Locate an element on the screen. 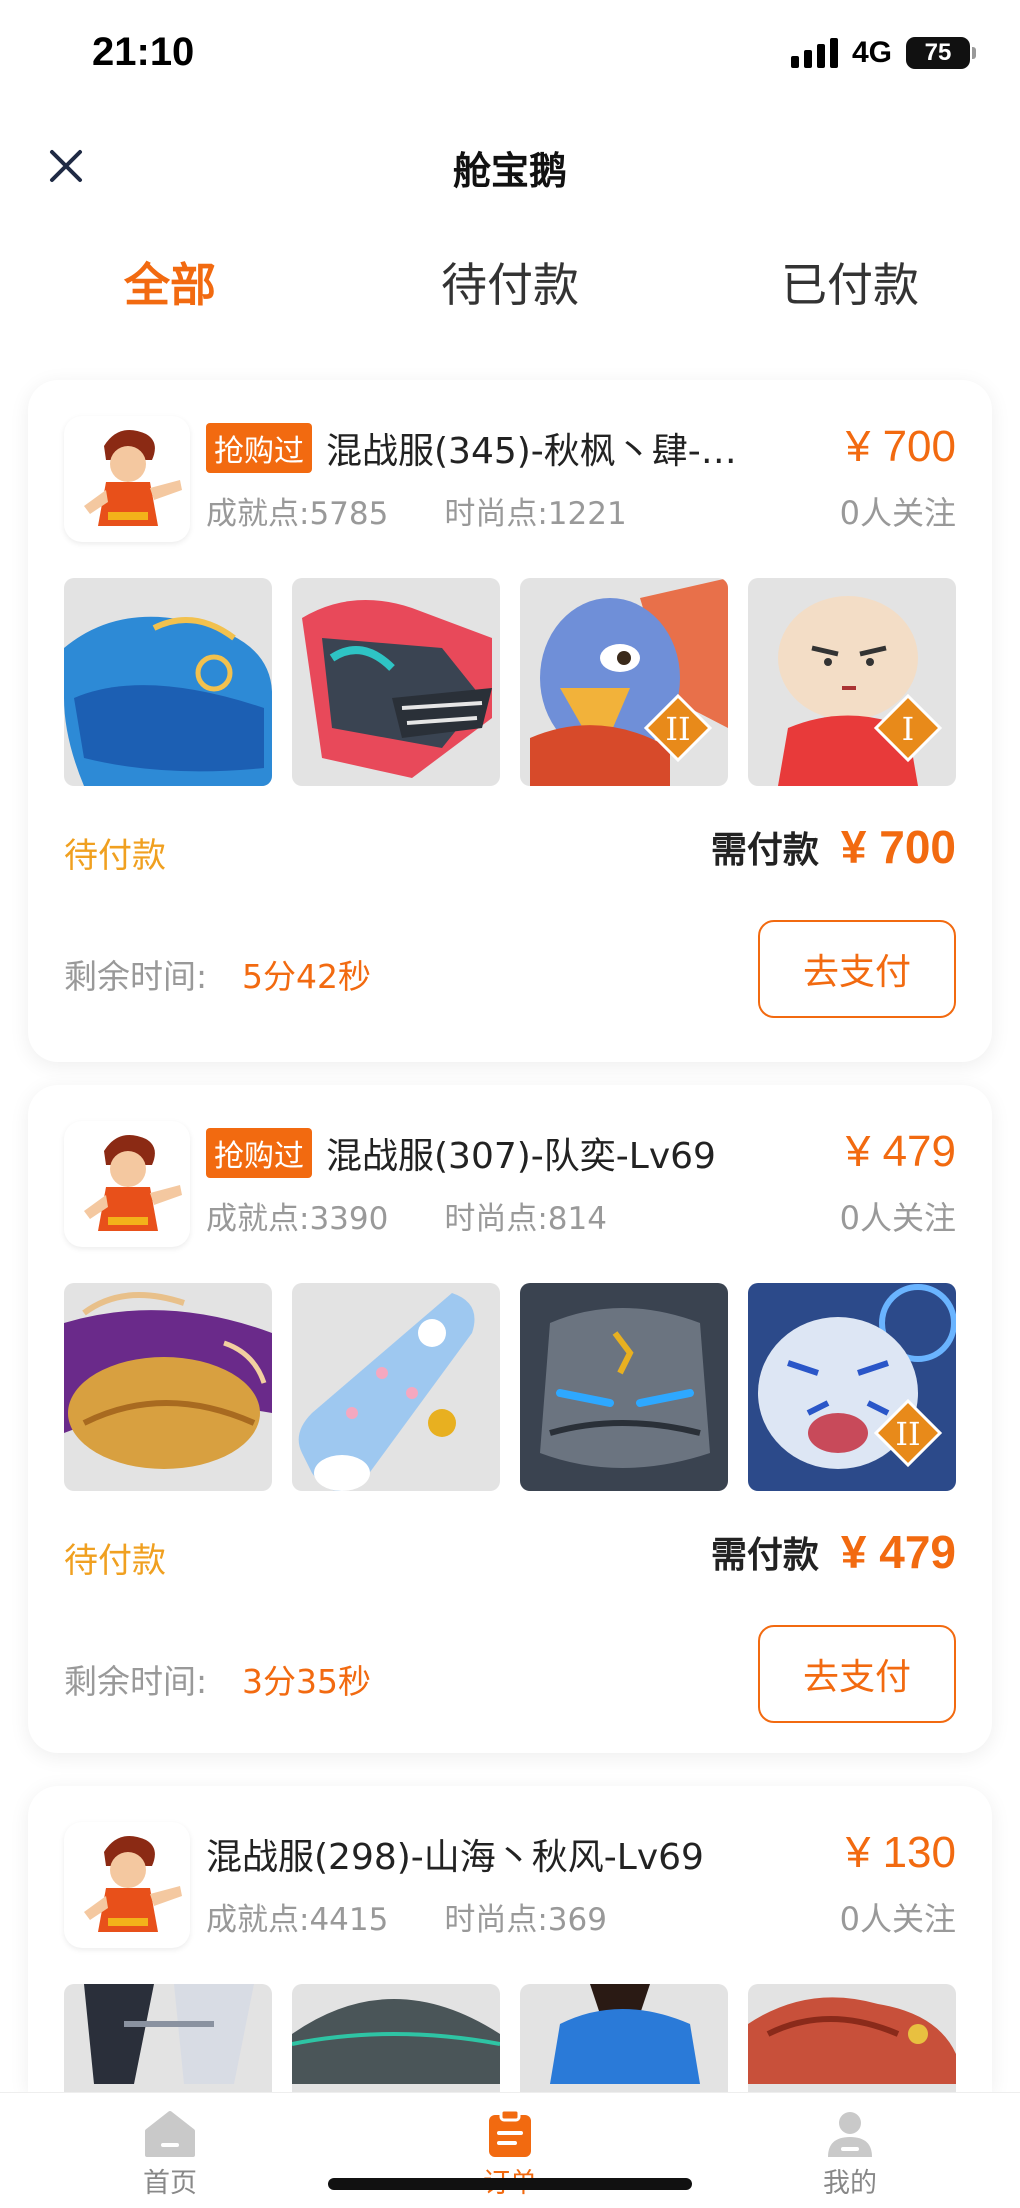 This screenshot has height=2208, width=1020. achievement-points: 成就点:5785 is located at coordinates (297, 514).